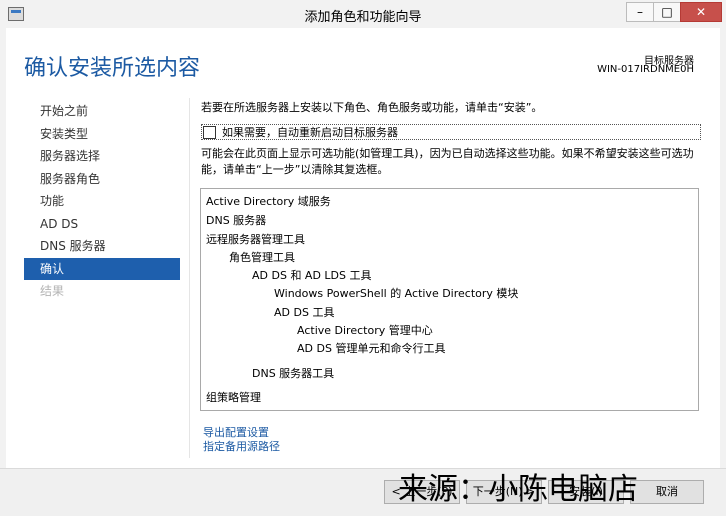  I want to click on maximize-button: □, so click(667, 12).